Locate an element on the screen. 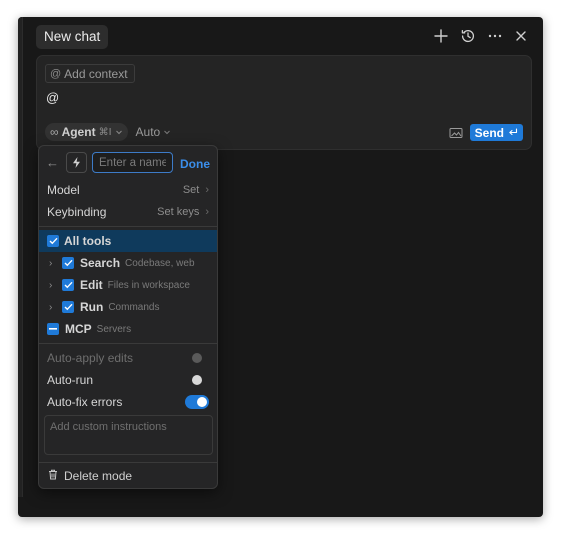 This screenshot has height=534, width=561. toggle-on is located at coordinates (197, 402).